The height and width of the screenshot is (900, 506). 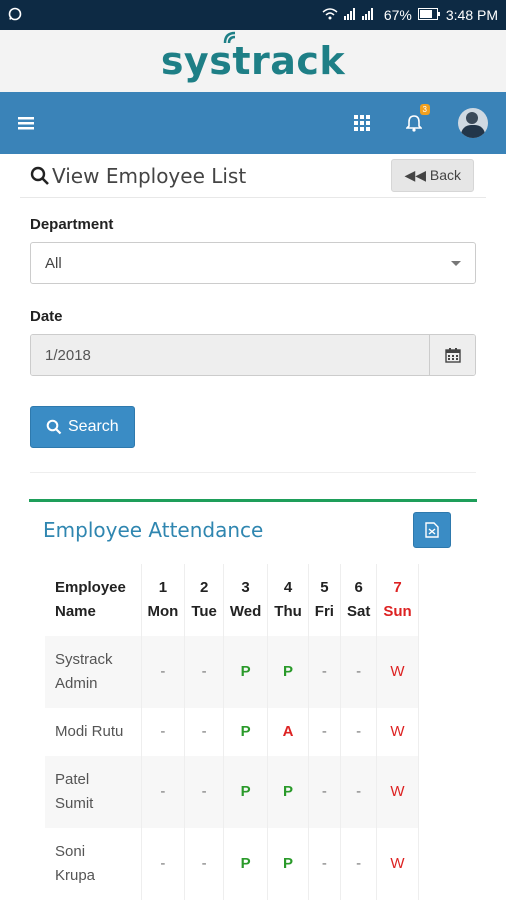 What do you see at coordinates (229, 37) in the screenshot?
I see `logo-signal-icon` at bounding box center [229, 37].